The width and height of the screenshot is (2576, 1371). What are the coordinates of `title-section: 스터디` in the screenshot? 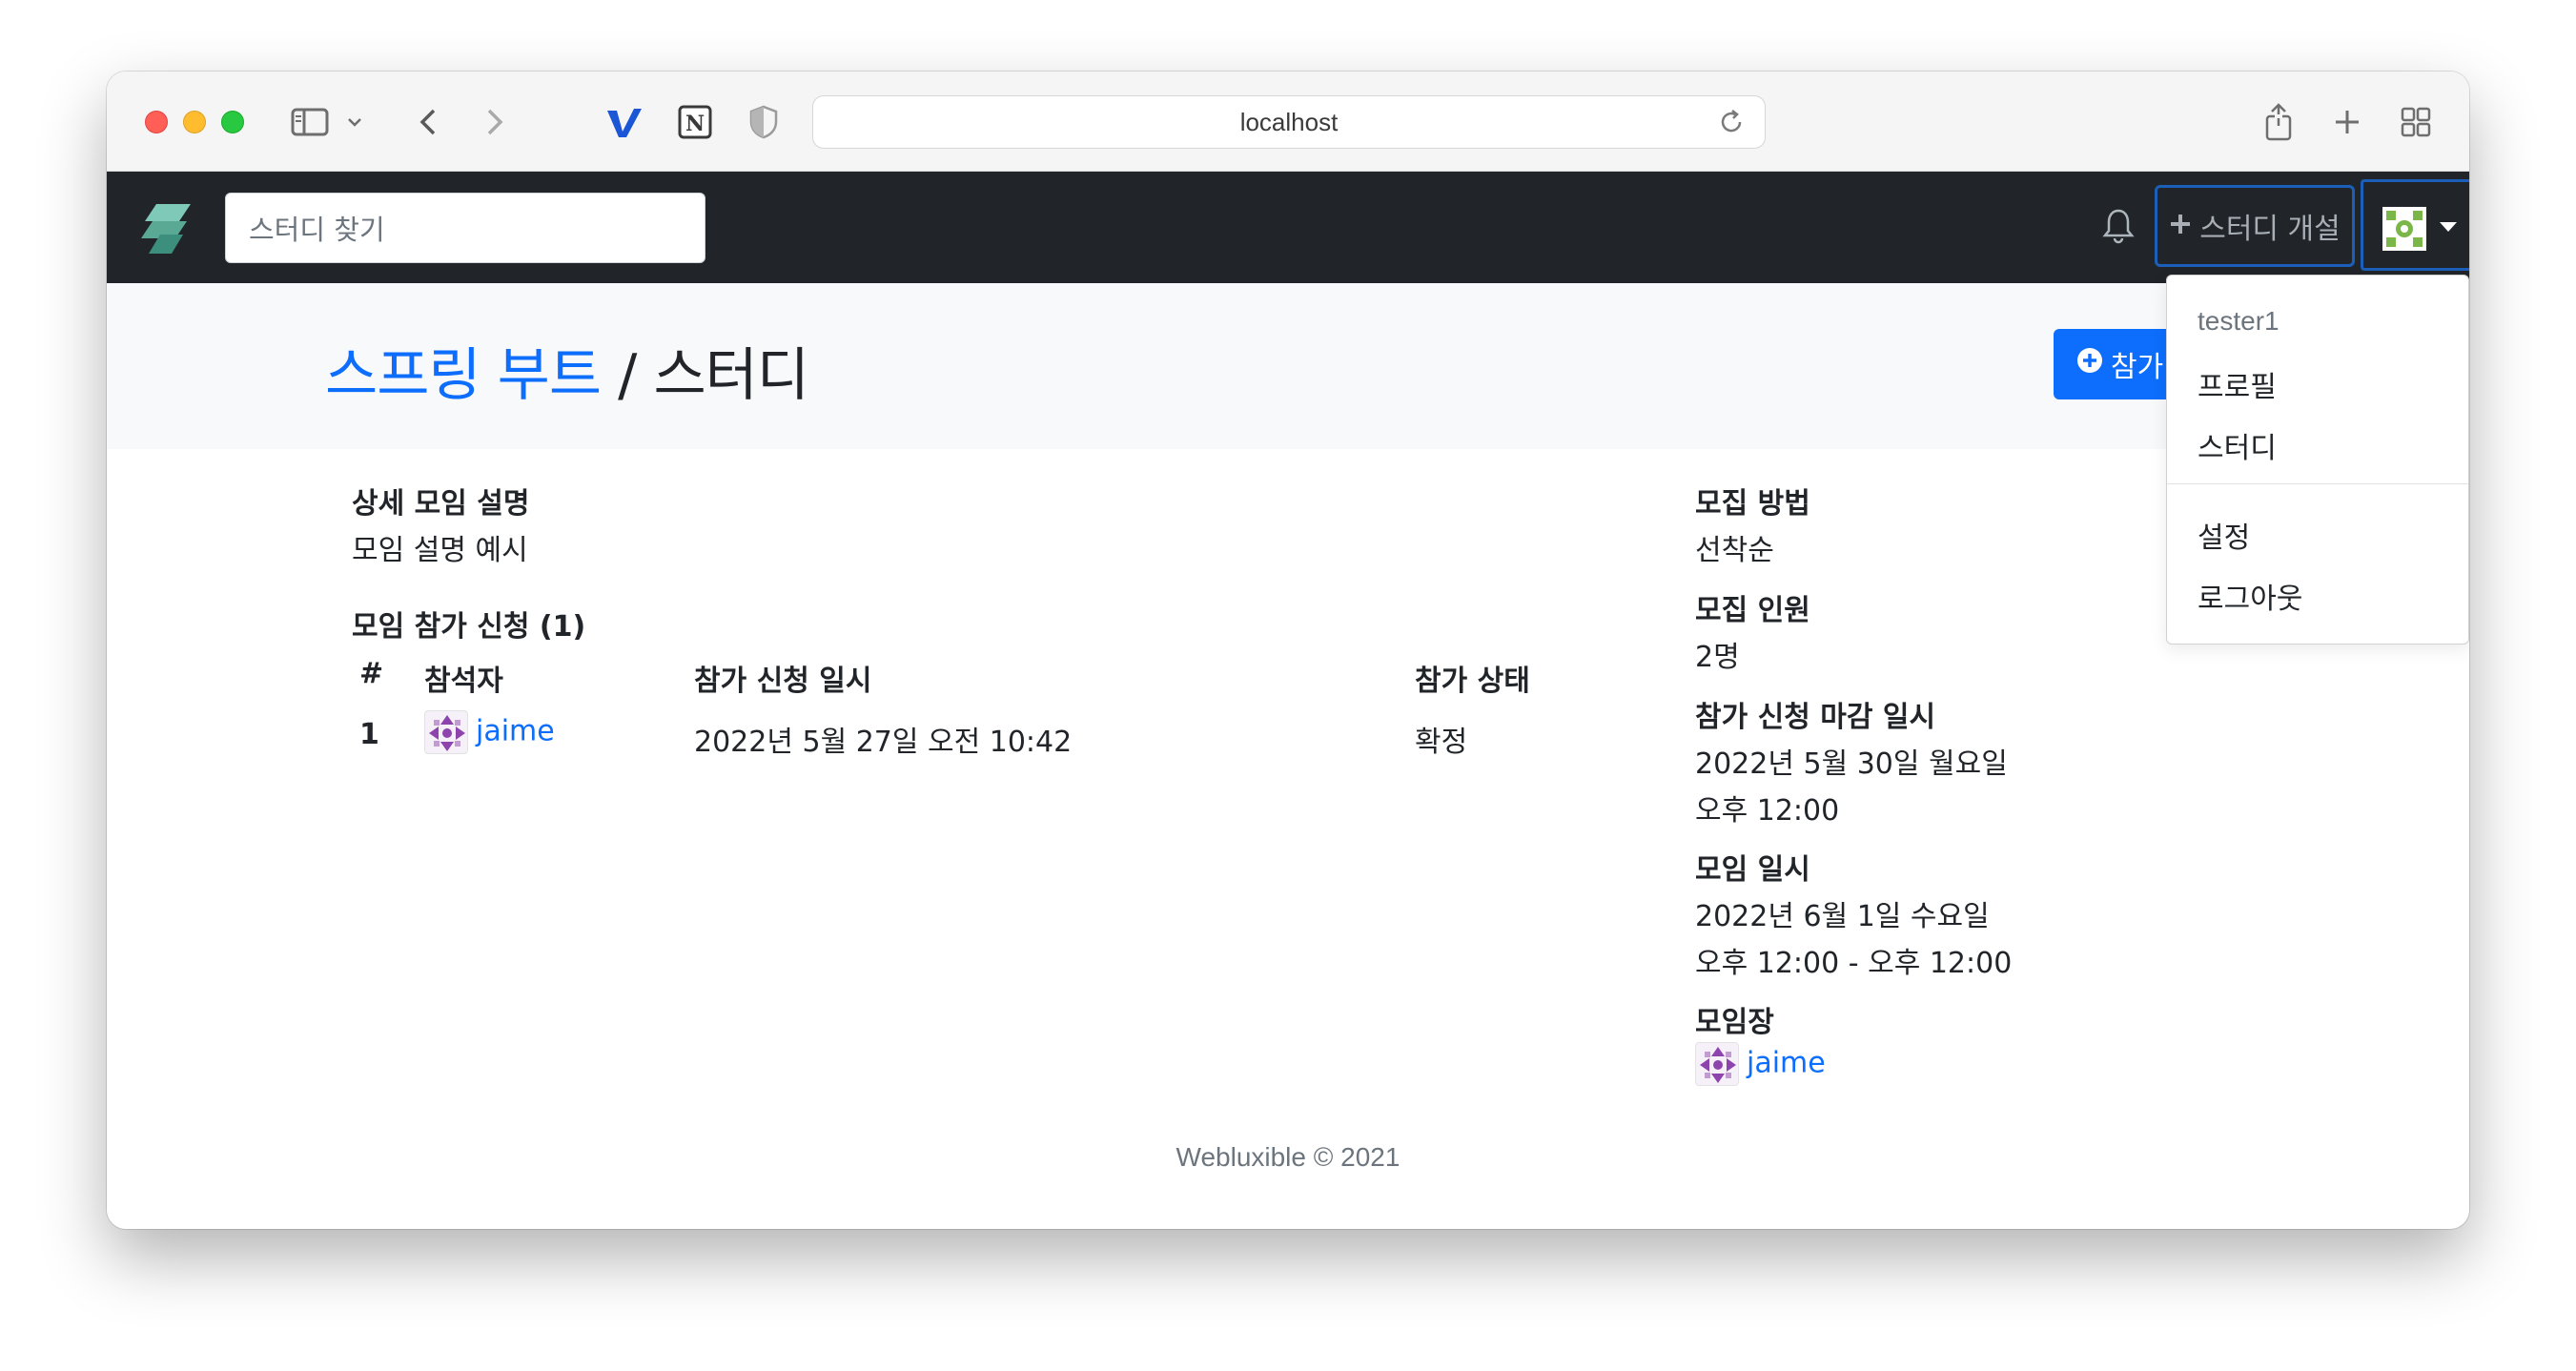 It's located at (731, 375).